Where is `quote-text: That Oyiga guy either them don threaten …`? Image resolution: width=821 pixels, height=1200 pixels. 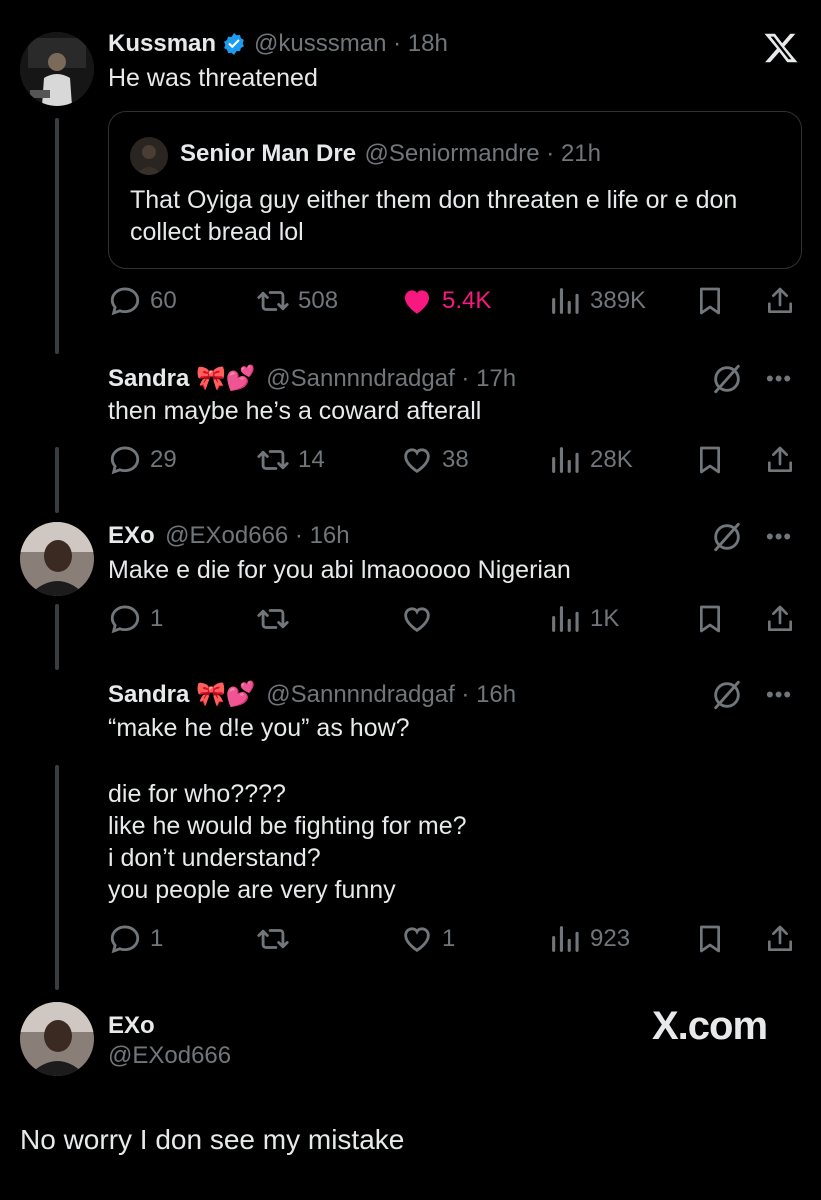
quote-text: That Oyiga guy either them don threaten … is located at coordinates (434, 216).